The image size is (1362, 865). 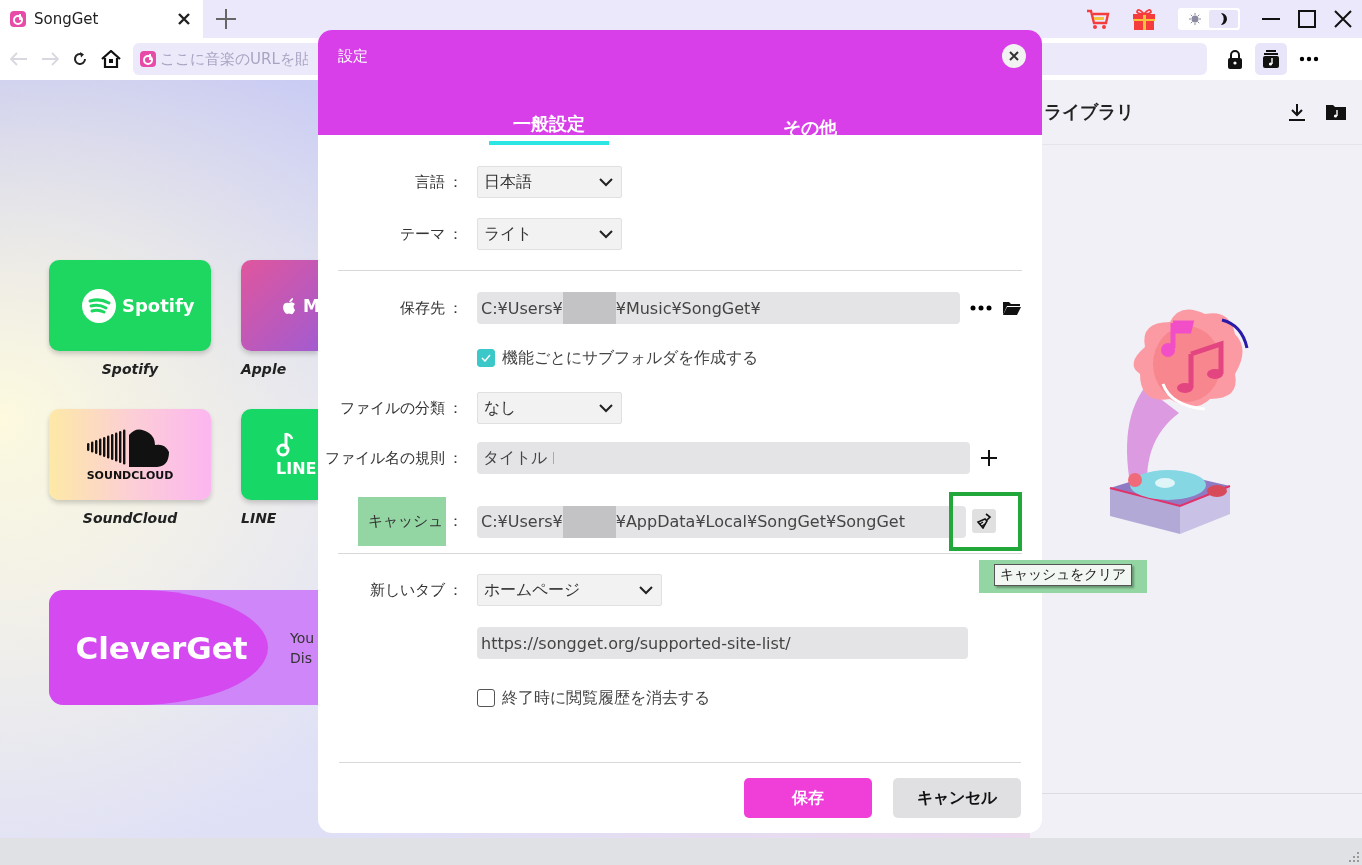 I want to click on logo-text: M, so click(x=310, y=305).